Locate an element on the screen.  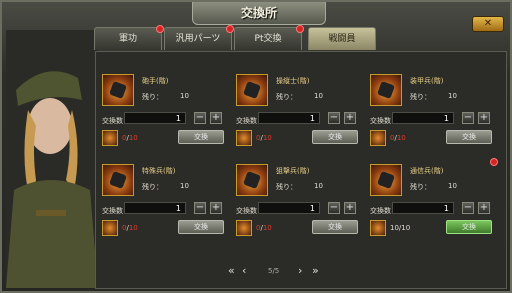
exchange-item-card: 操縦士(階) 残り： 10 交換数 1 − + 0/10 交換 is located at coordinates (299, 115).